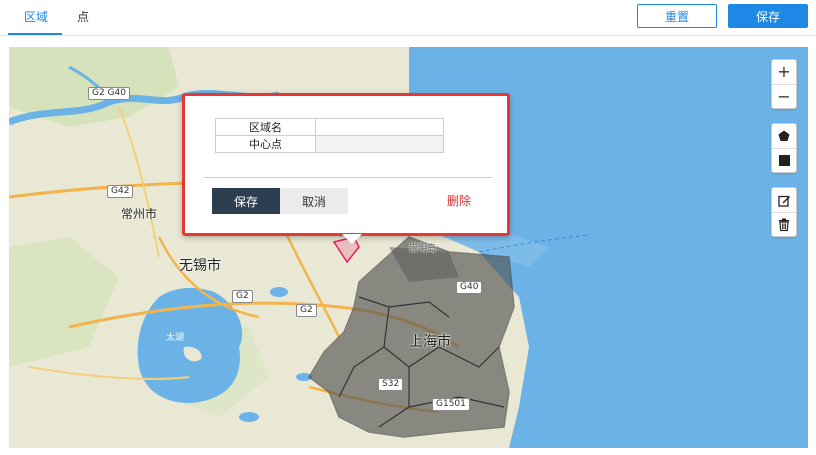  I want to click on edit-shape-button, so click(784, 200).